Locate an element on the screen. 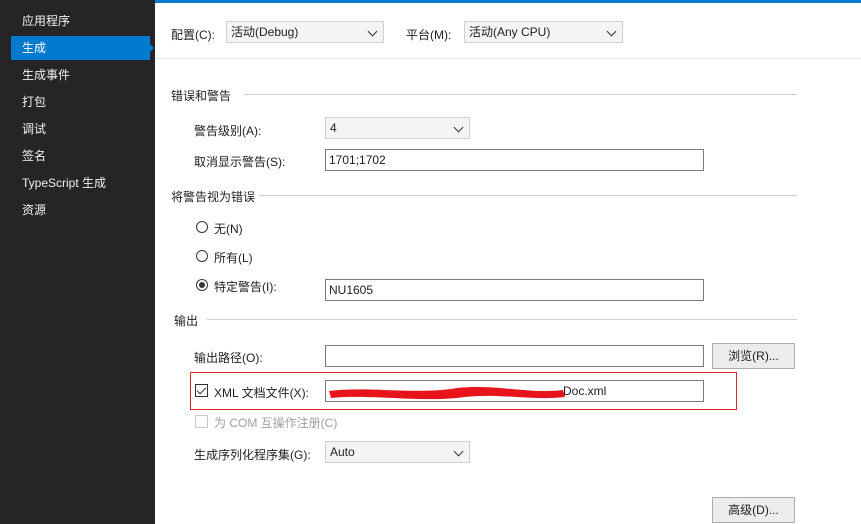 The height and width of the screenshot is (524, 861). radio-specific is located at coordinates (202, 285).